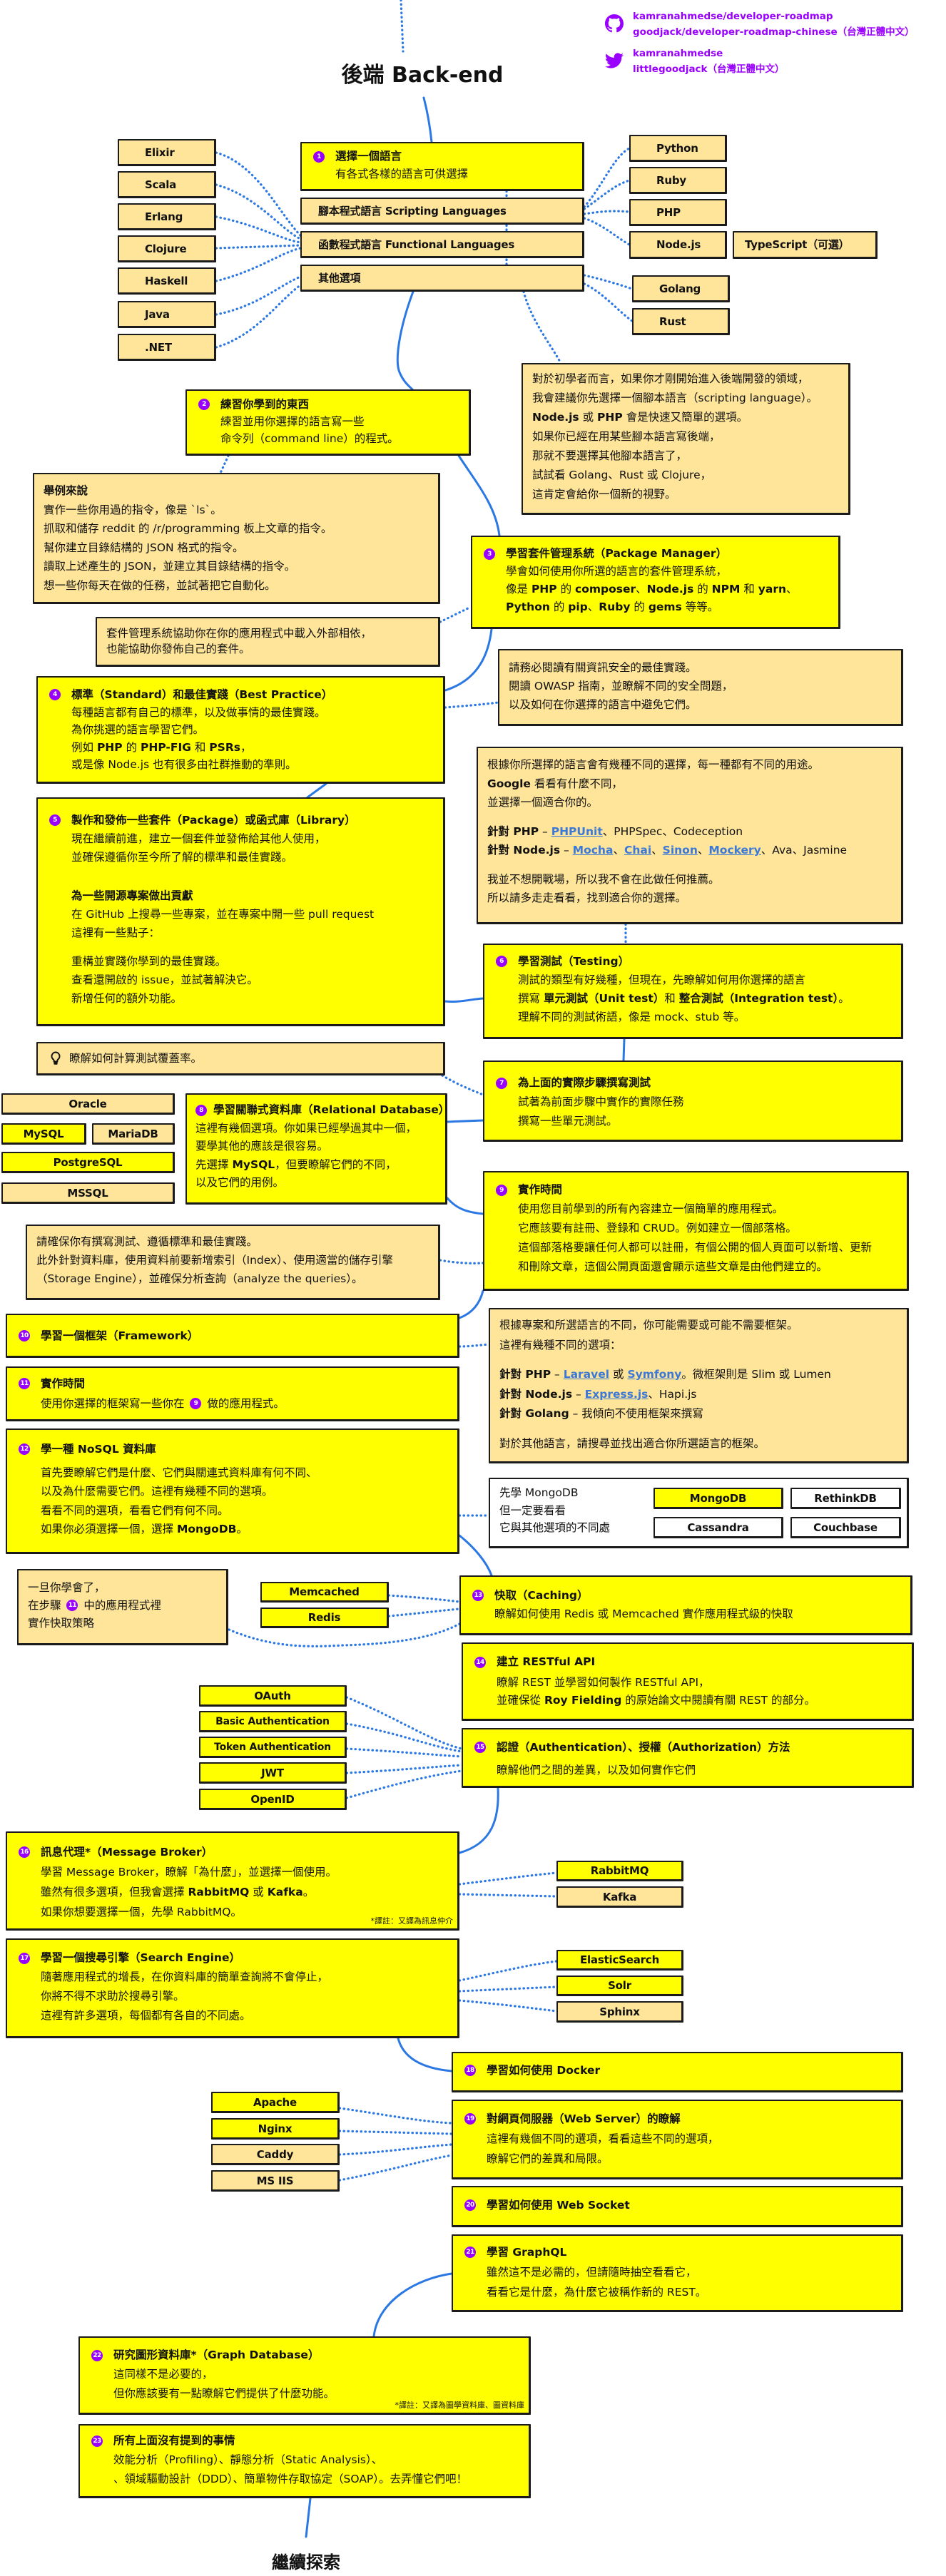 This screenshot has width=946, height=2576. I want to click on text-line: 要學其他的應該是很容易。, so click(318, 1147).